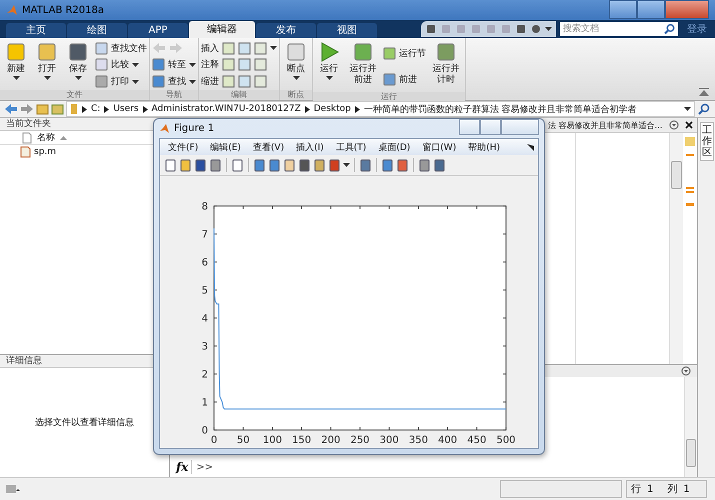  I want to click on menu-item: 文件(F), so click(183, 147).